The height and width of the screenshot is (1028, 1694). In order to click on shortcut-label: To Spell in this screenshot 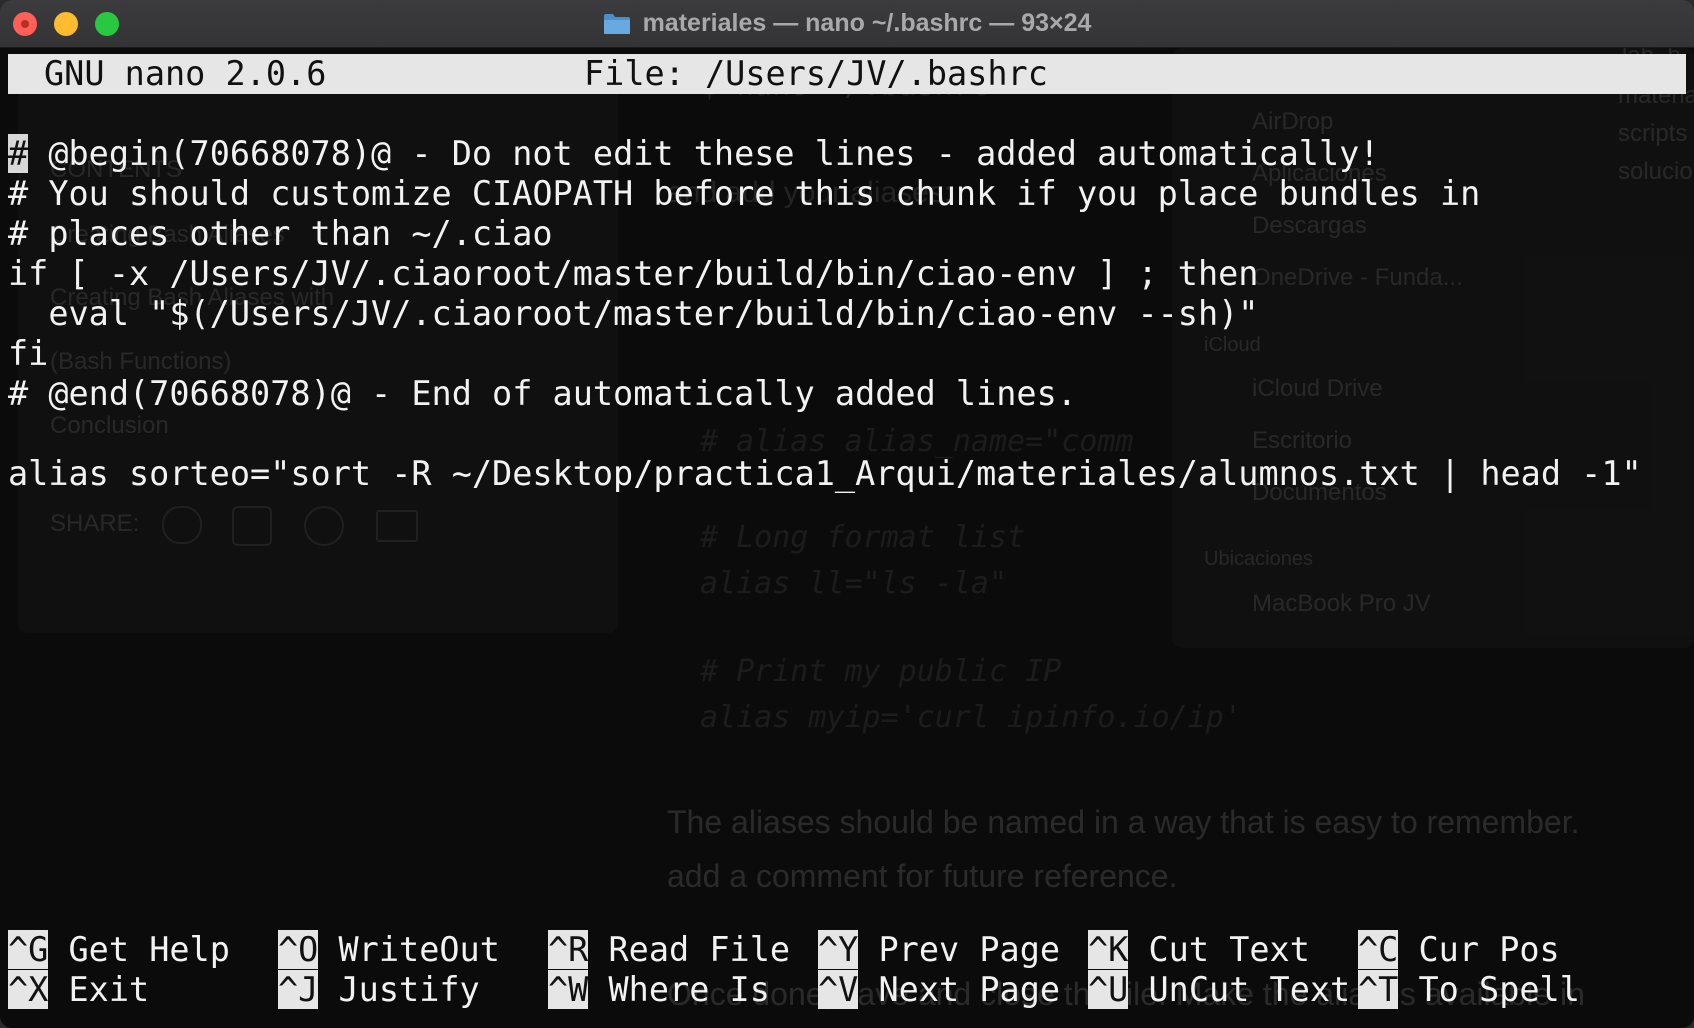, I will do `click(1499, 989)`.